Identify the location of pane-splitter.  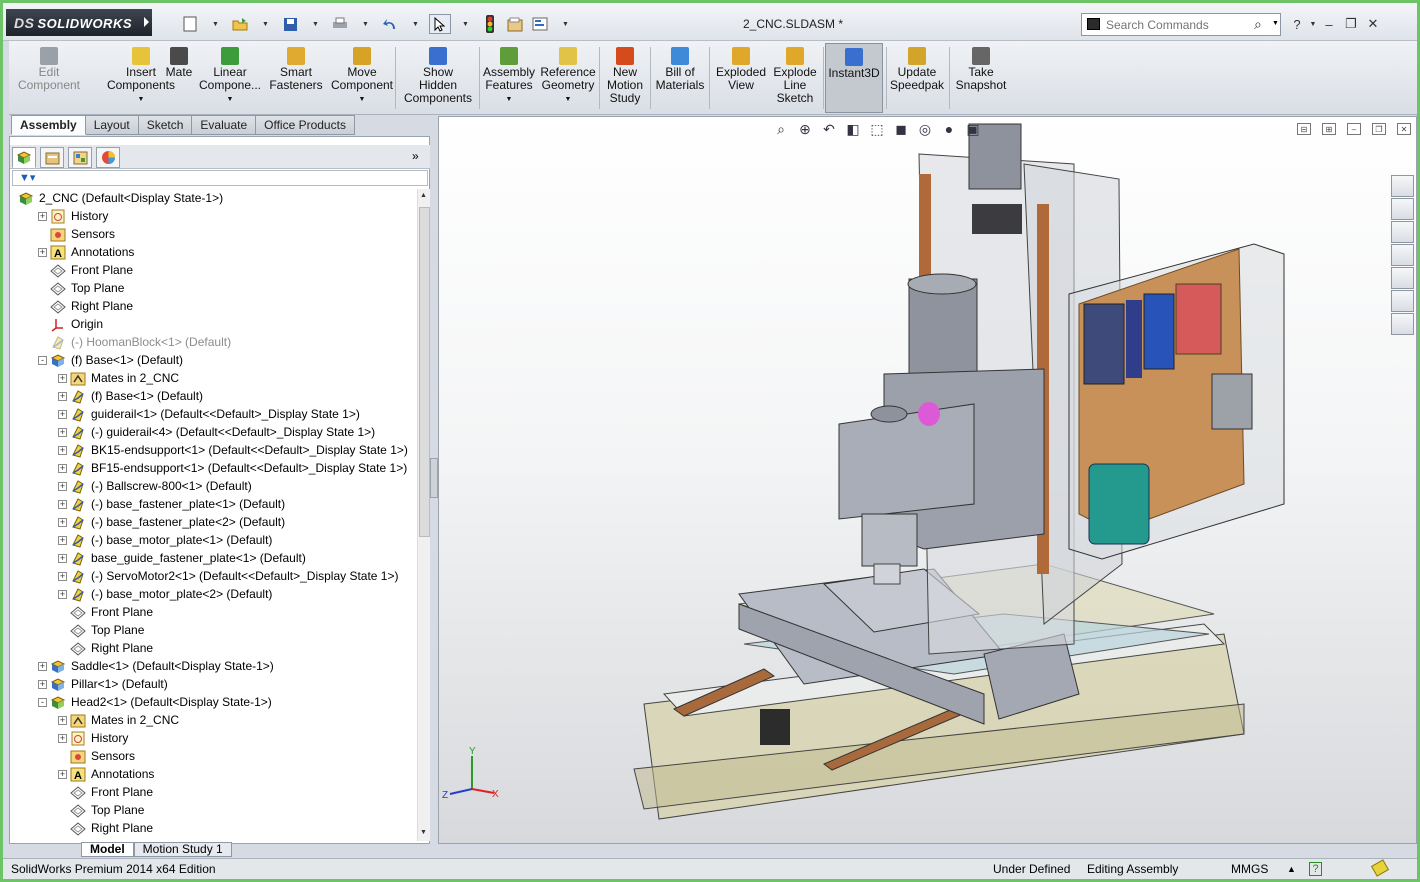
(434, 478).